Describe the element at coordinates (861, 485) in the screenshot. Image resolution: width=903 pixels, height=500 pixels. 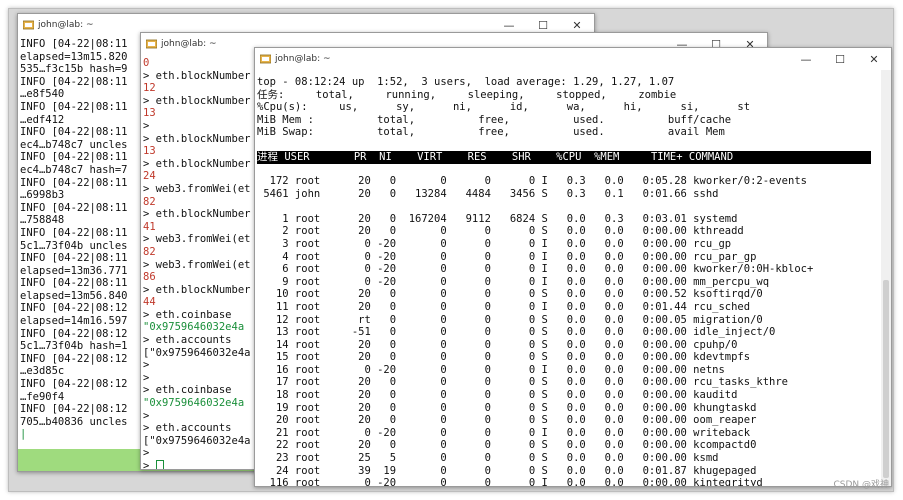
I see `watermark: CSDN @戏神` at that location.